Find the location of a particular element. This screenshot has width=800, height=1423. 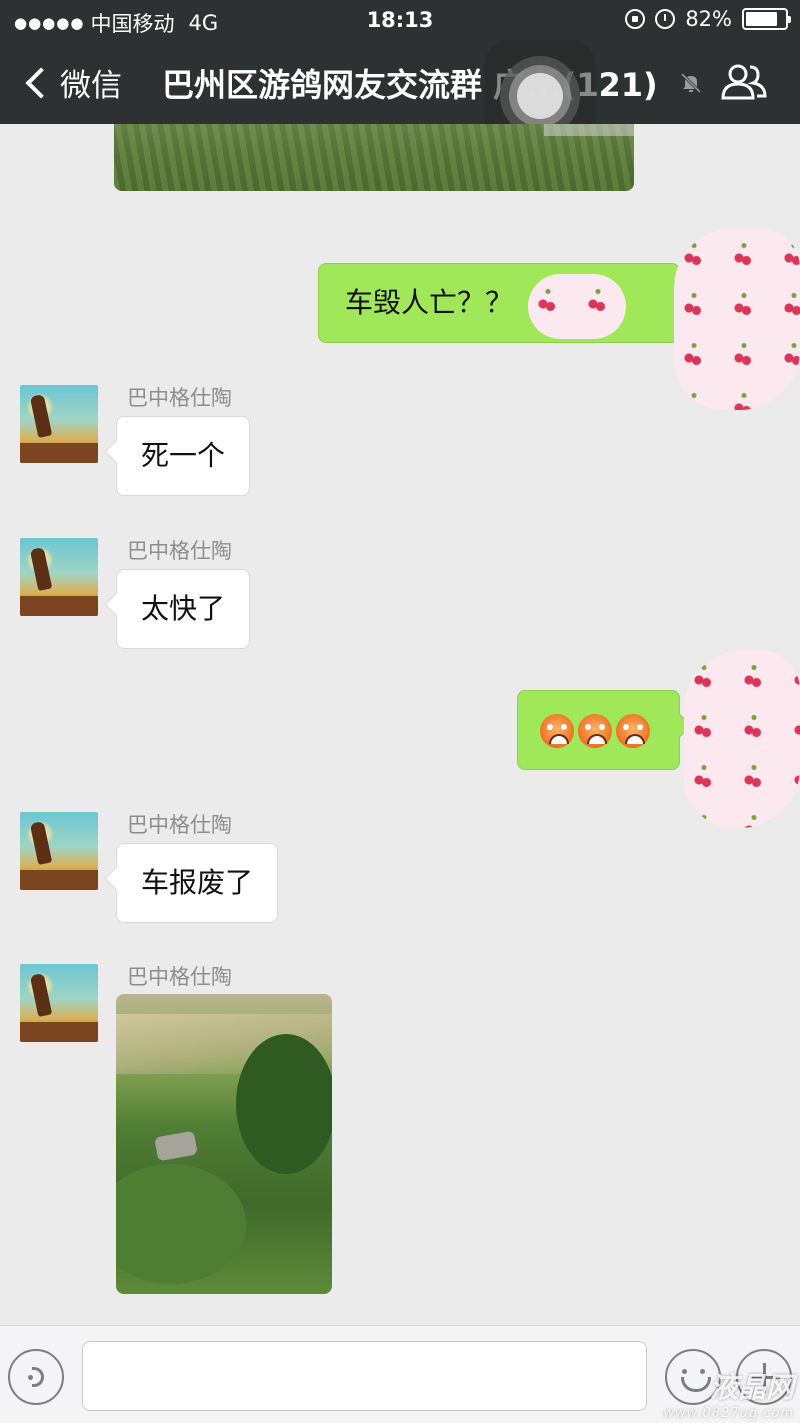

back-button: 微信 is located at coordinates (72, 82).